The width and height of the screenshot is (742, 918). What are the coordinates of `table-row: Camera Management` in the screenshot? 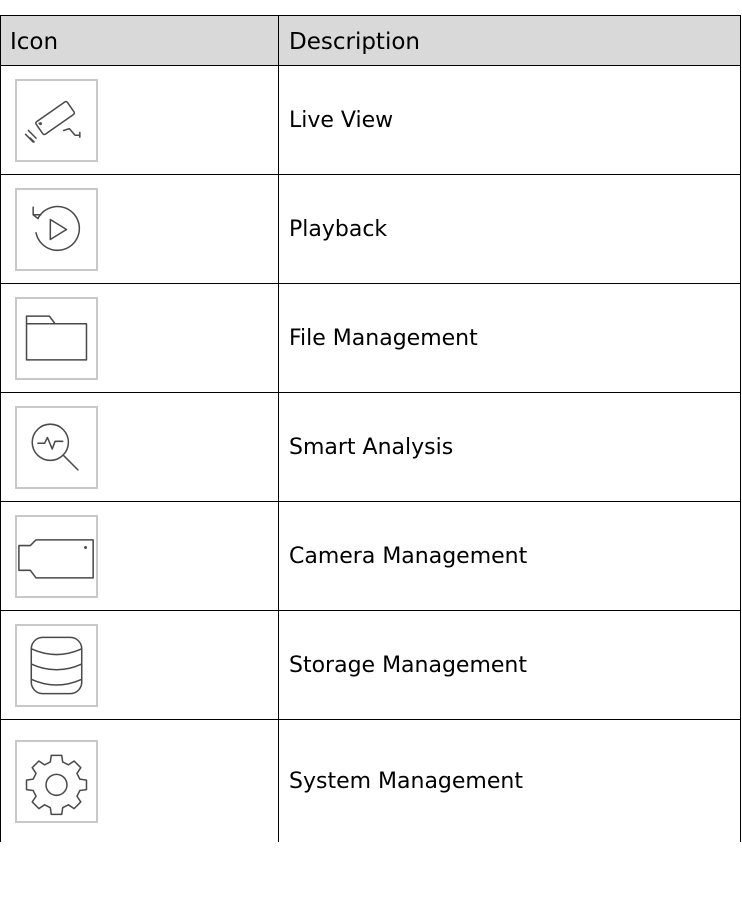 It's located at (370, 556).